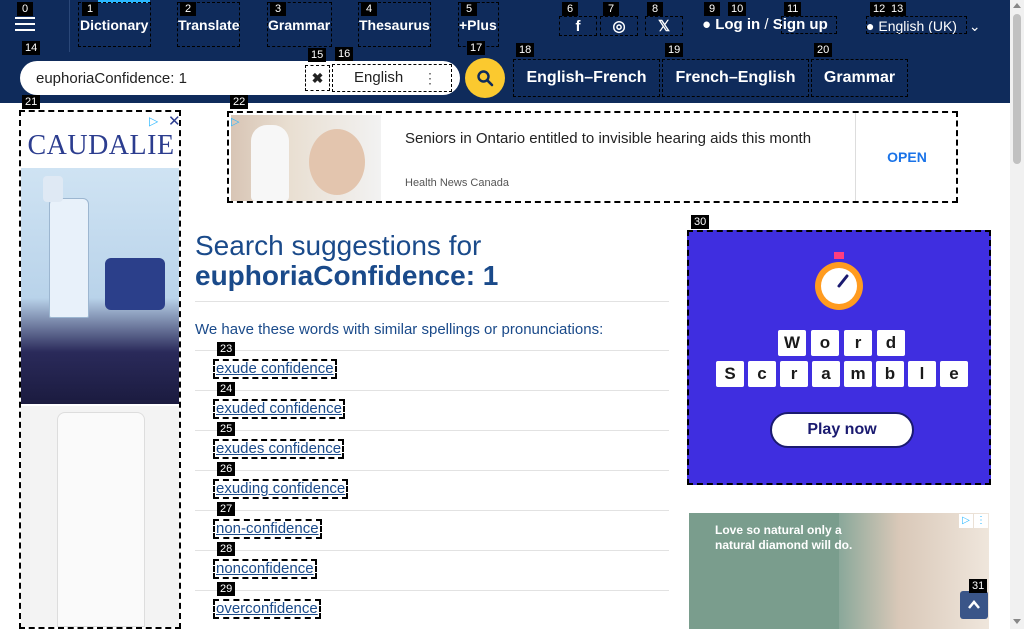 The width and height of the screenshot is (1024, 629). I want to click on letter-tile: m, so click(858, 374).